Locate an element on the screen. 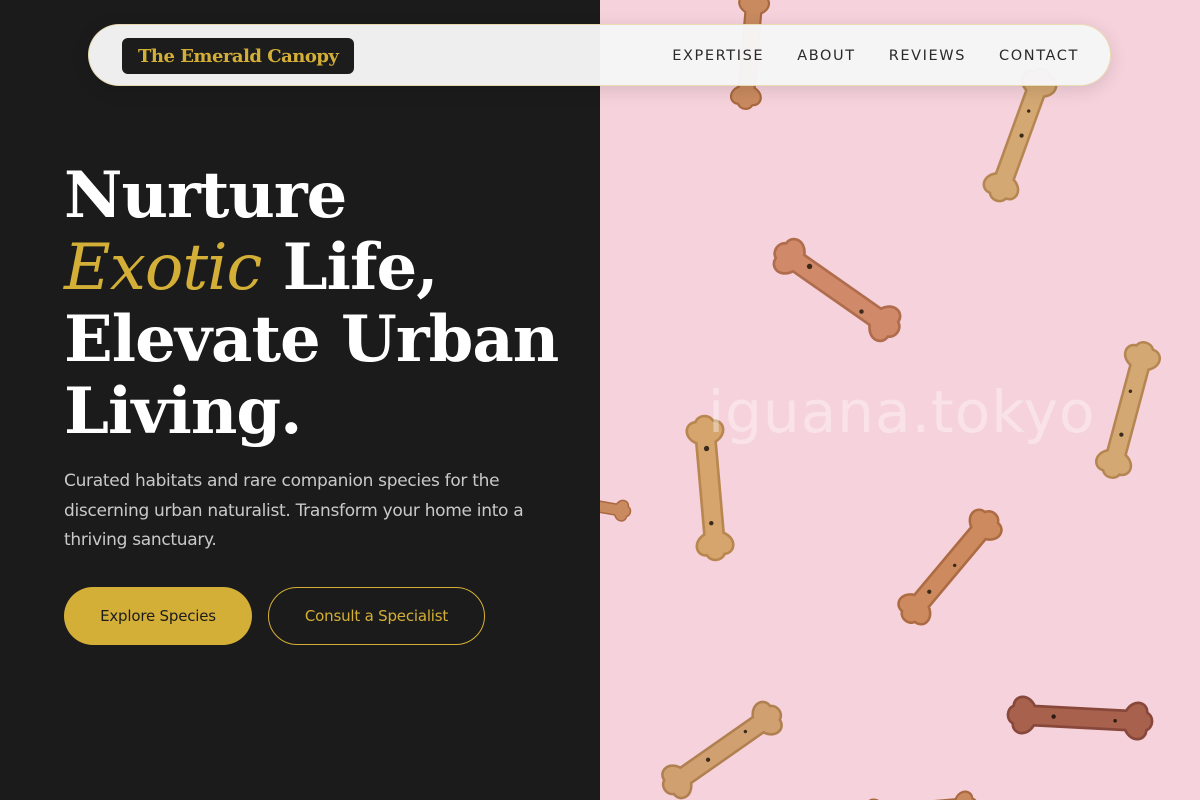  brand-name: The Emerald Canopy is located at coordinates (238, 56).